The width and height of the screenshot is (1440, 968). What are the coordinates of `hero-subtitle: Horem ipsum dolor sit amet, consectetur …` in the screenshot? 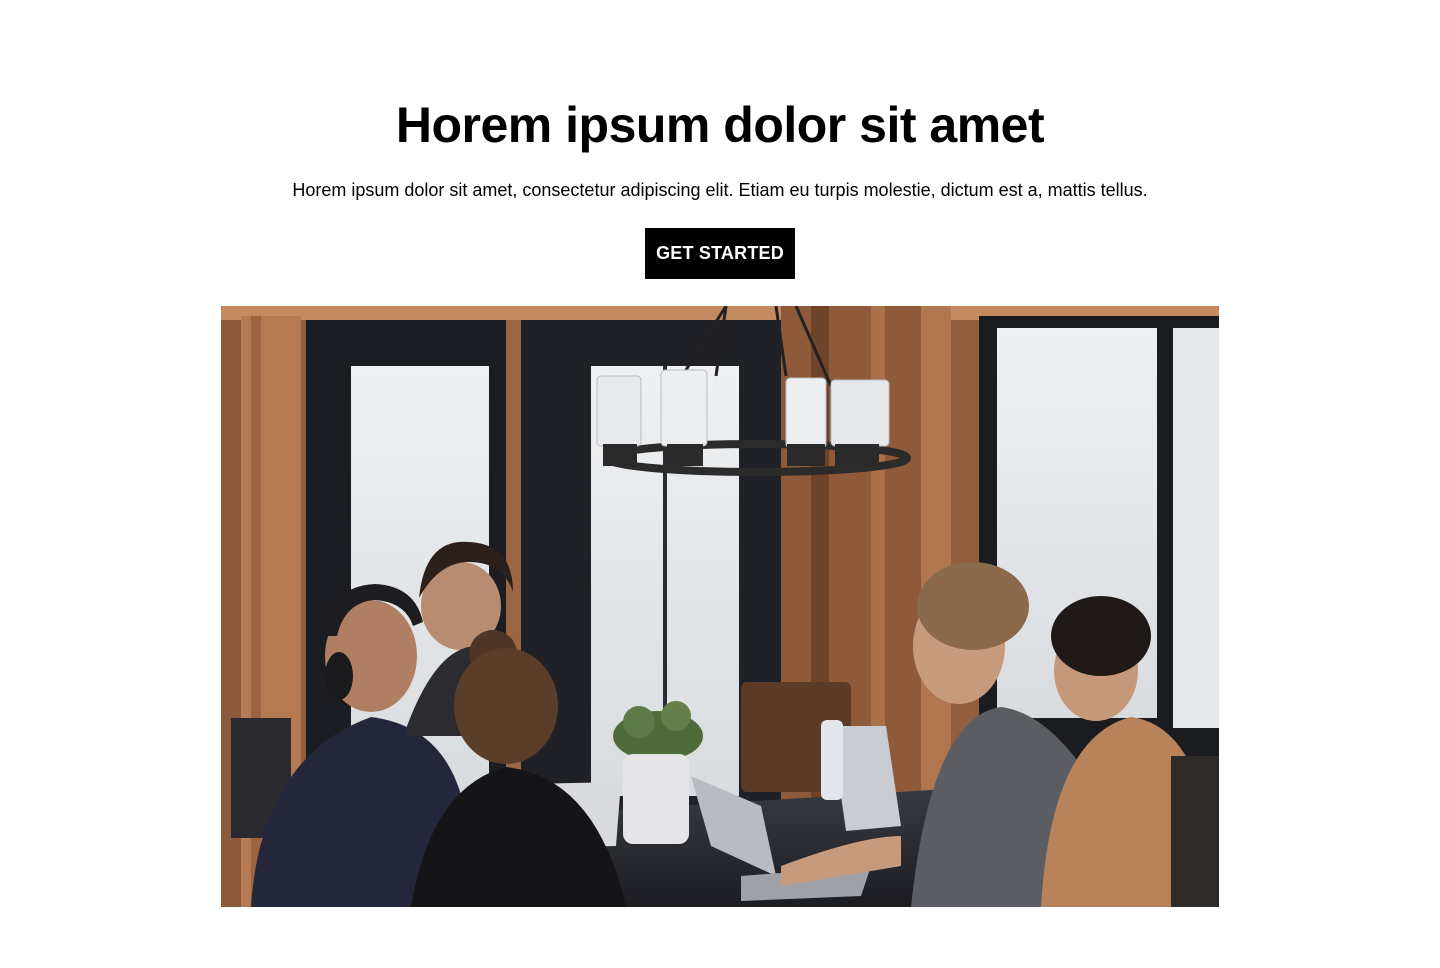 It's located at (720, 190).